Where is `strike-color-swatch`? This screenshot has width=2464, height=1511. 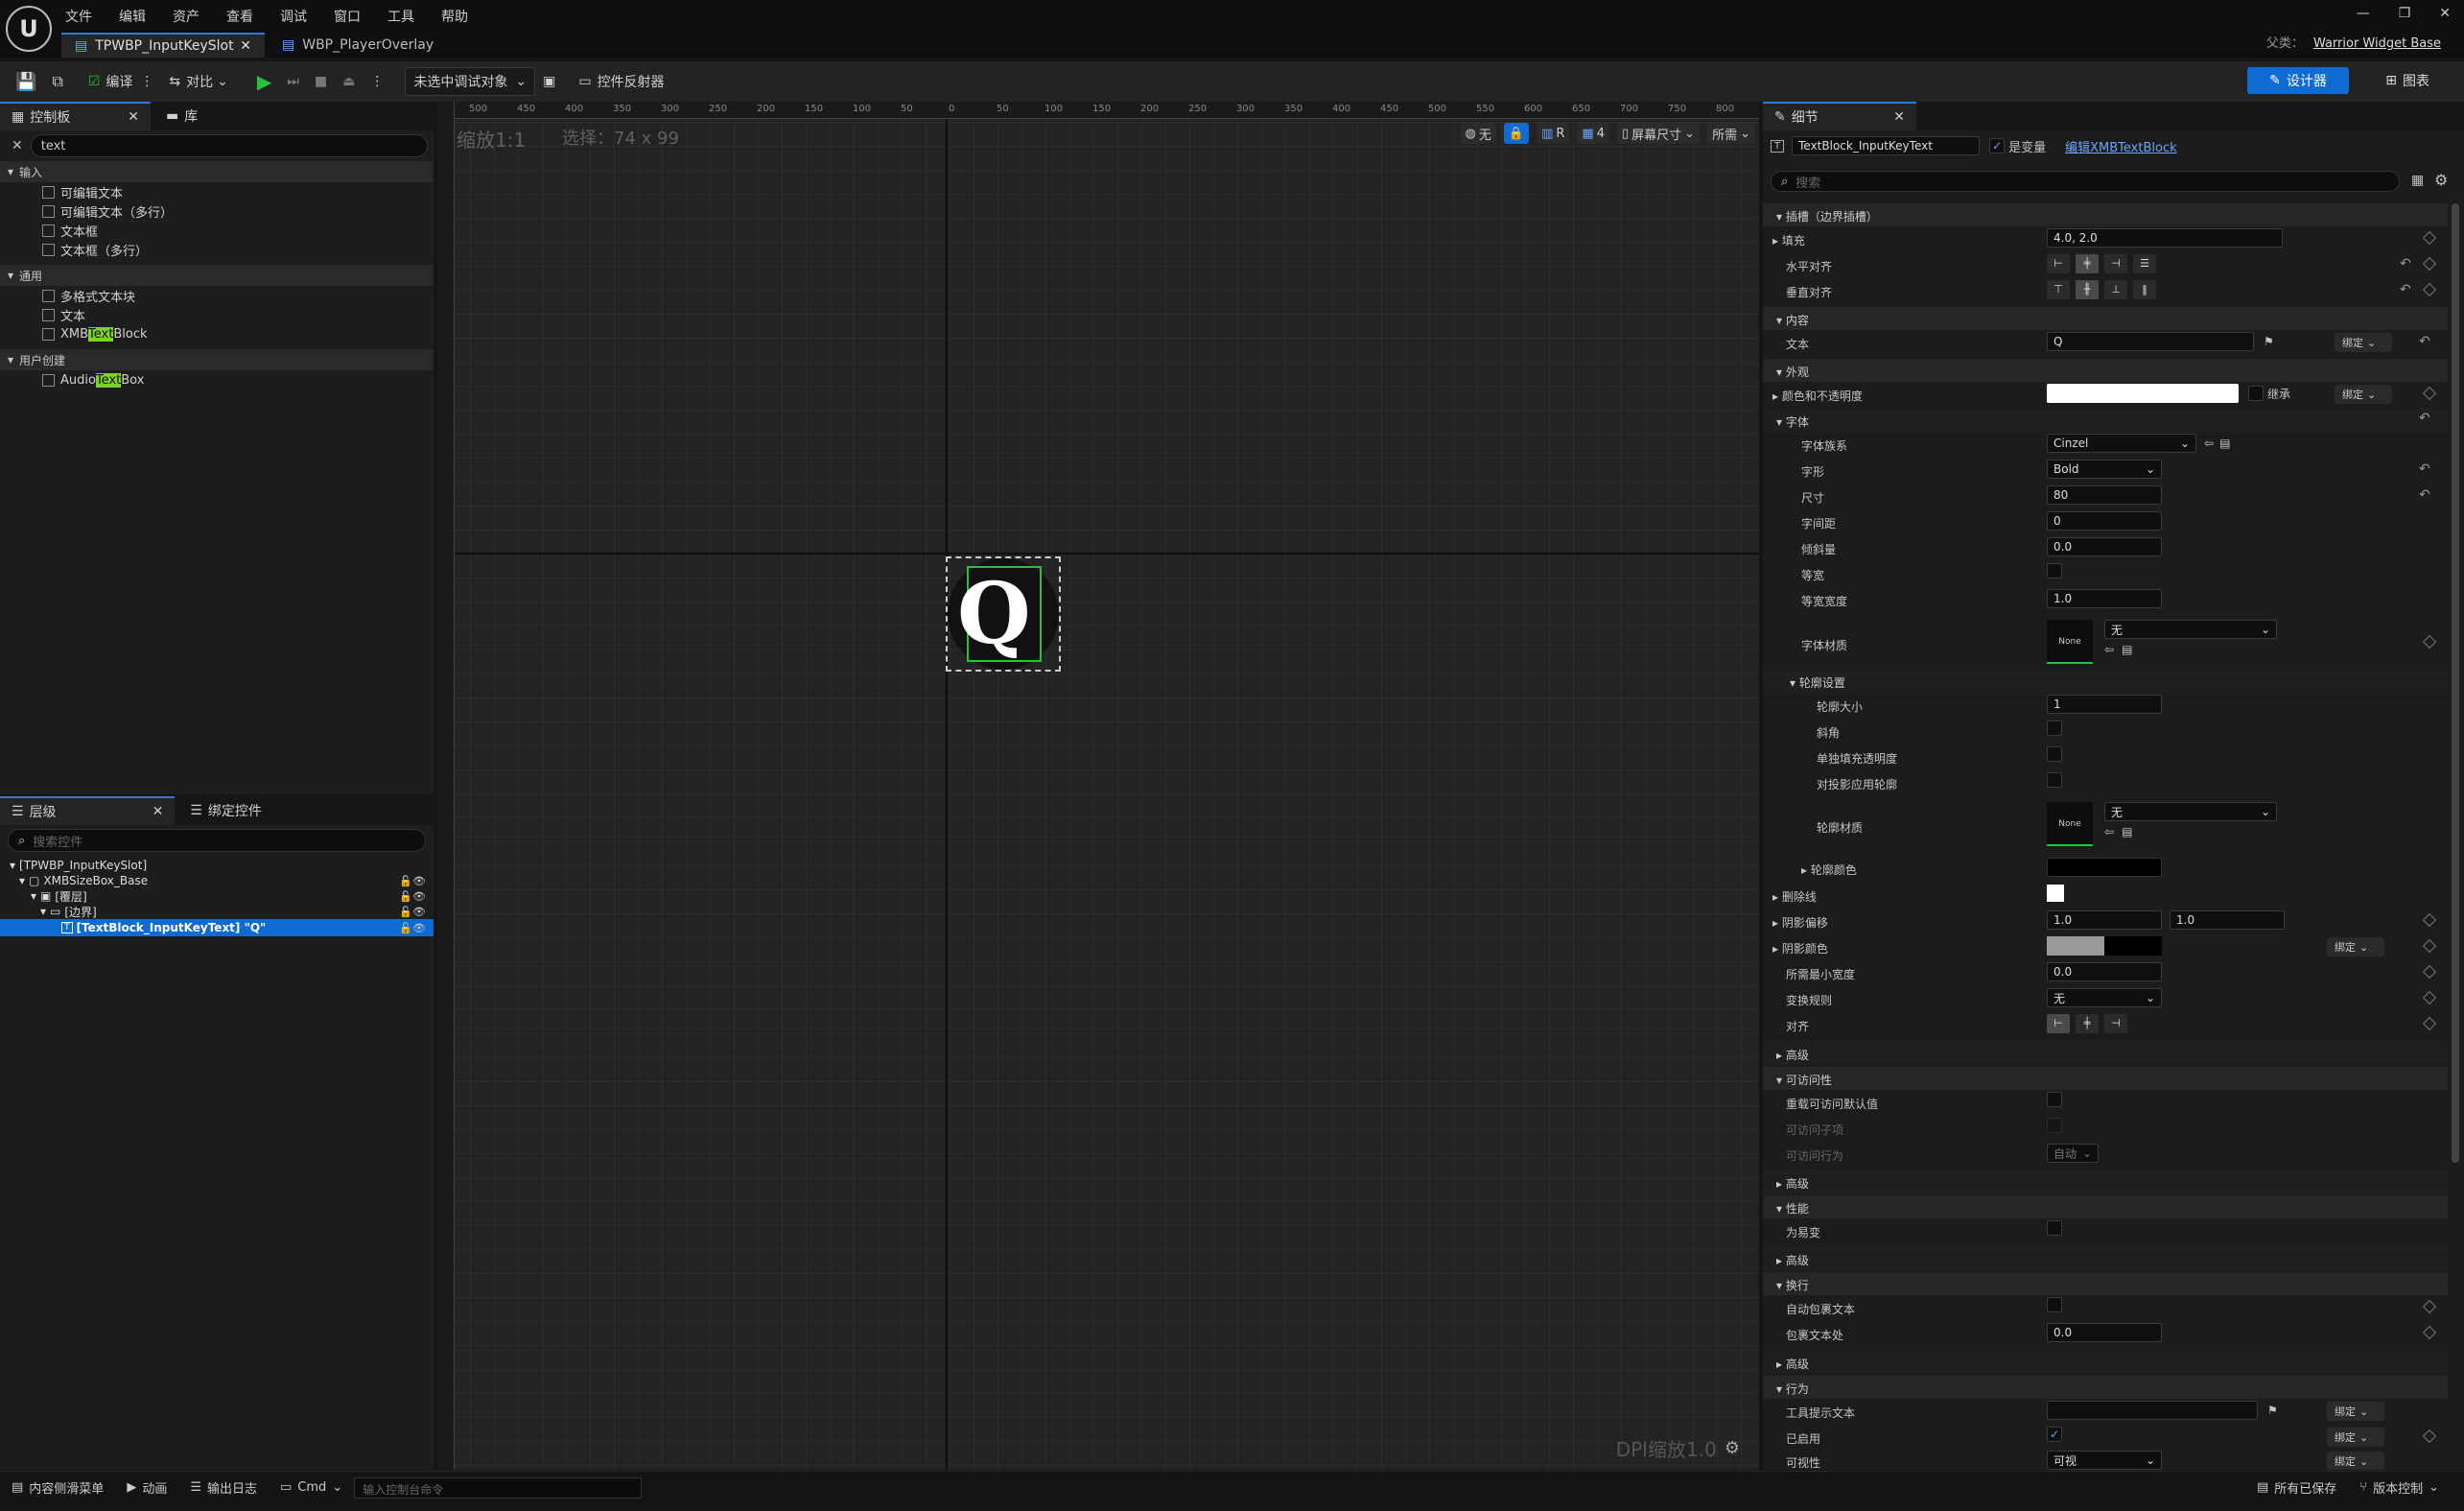 strike-color-swatch is located at coordinates (2056, 893).